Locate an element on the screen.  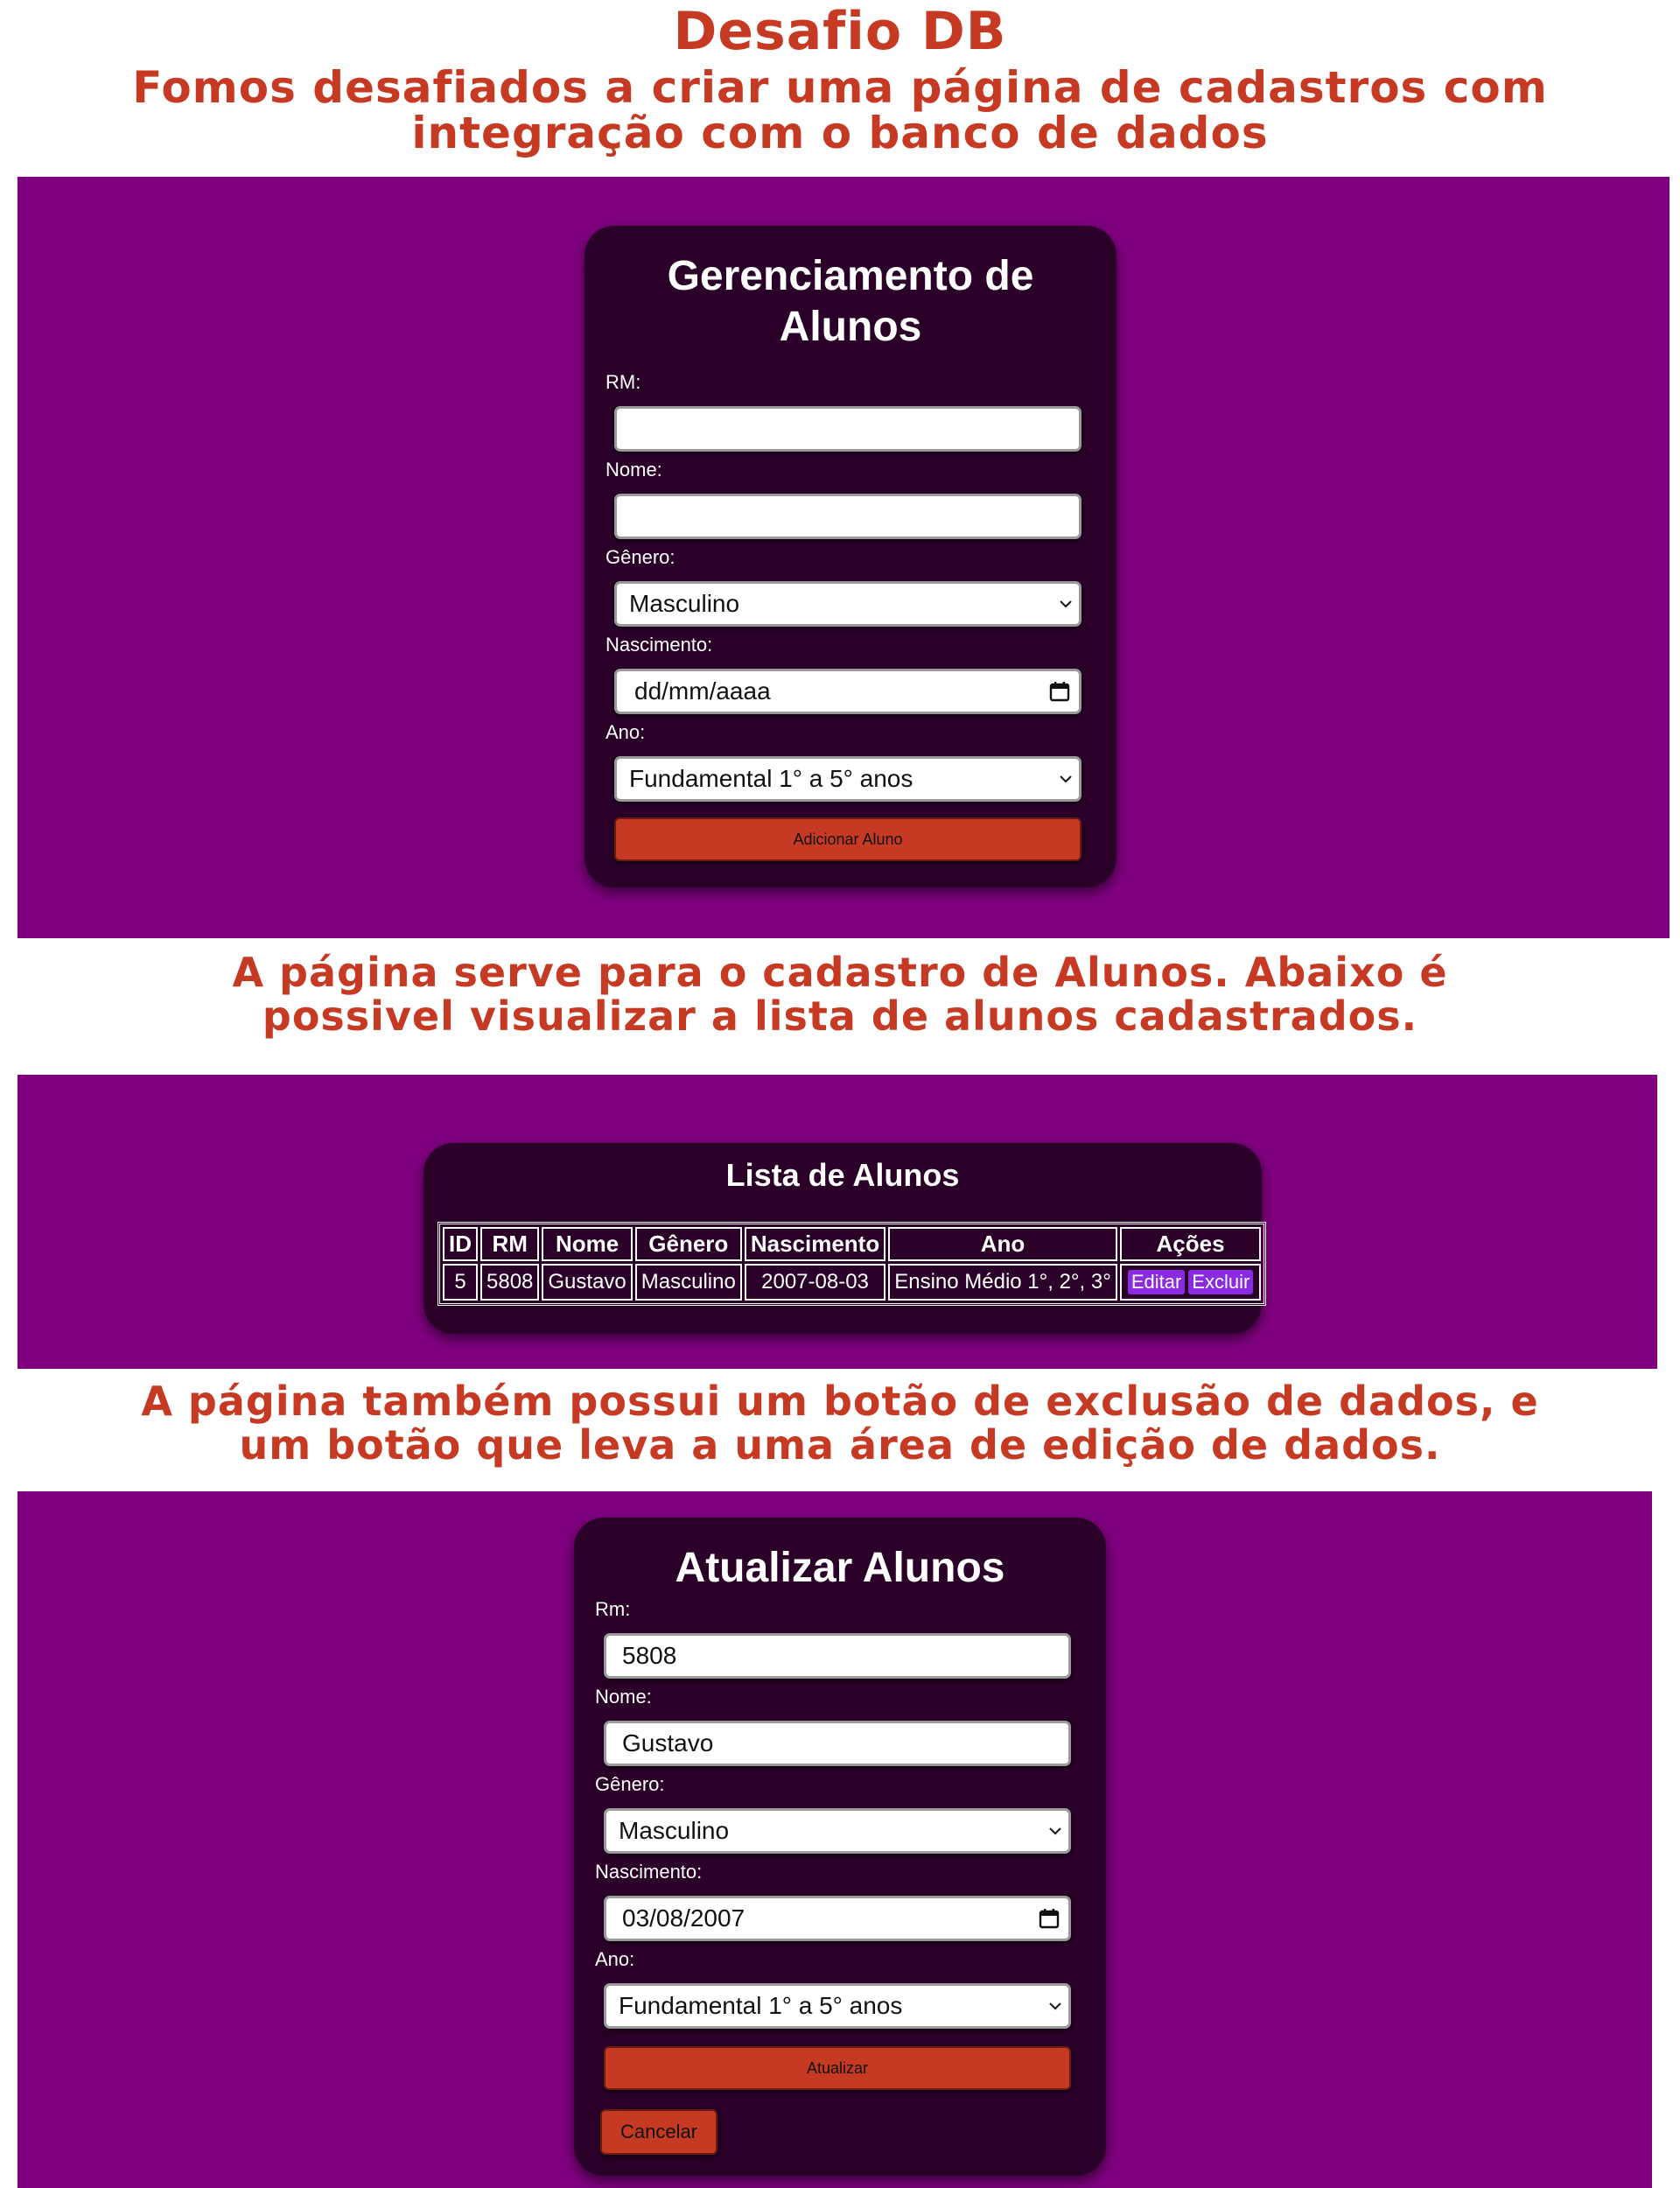
atualizar-nome-input: Gustavo is located at coordinates (837, 1743).